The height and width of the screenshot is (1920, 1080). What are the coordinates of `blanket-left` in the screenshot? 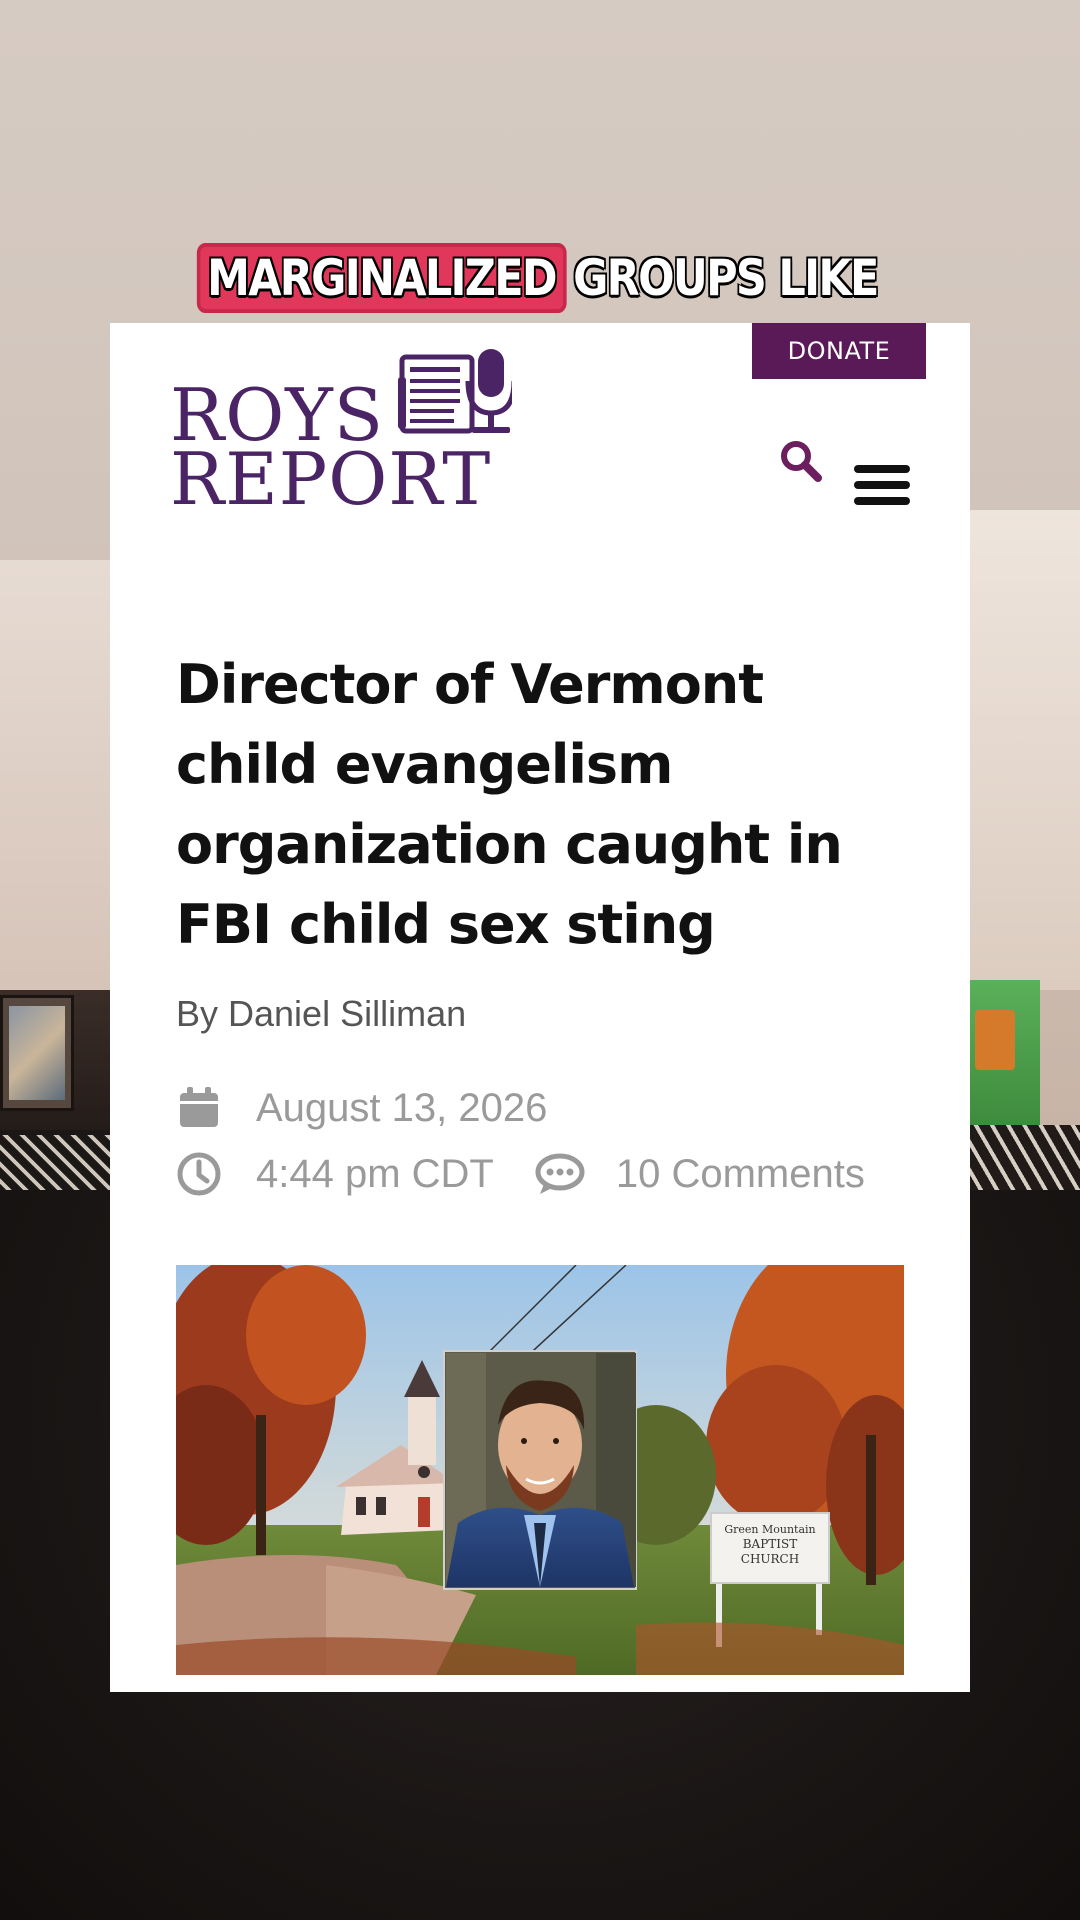 It's located at (55, 1165).